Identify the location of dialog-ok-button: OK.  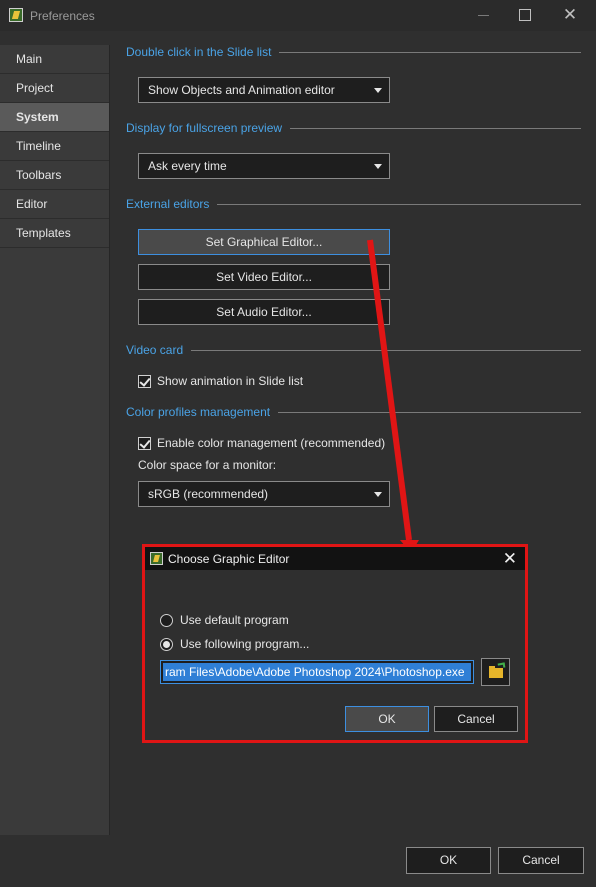
(387, 719).